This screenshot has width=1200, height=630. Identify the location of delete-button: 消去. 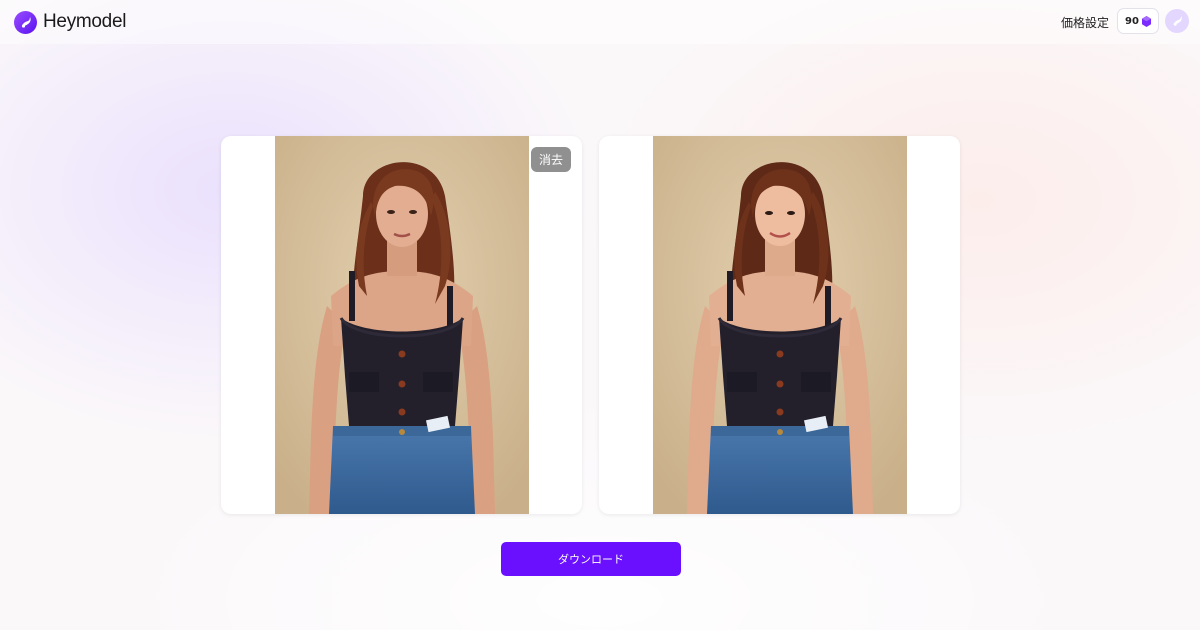
(551, 159).